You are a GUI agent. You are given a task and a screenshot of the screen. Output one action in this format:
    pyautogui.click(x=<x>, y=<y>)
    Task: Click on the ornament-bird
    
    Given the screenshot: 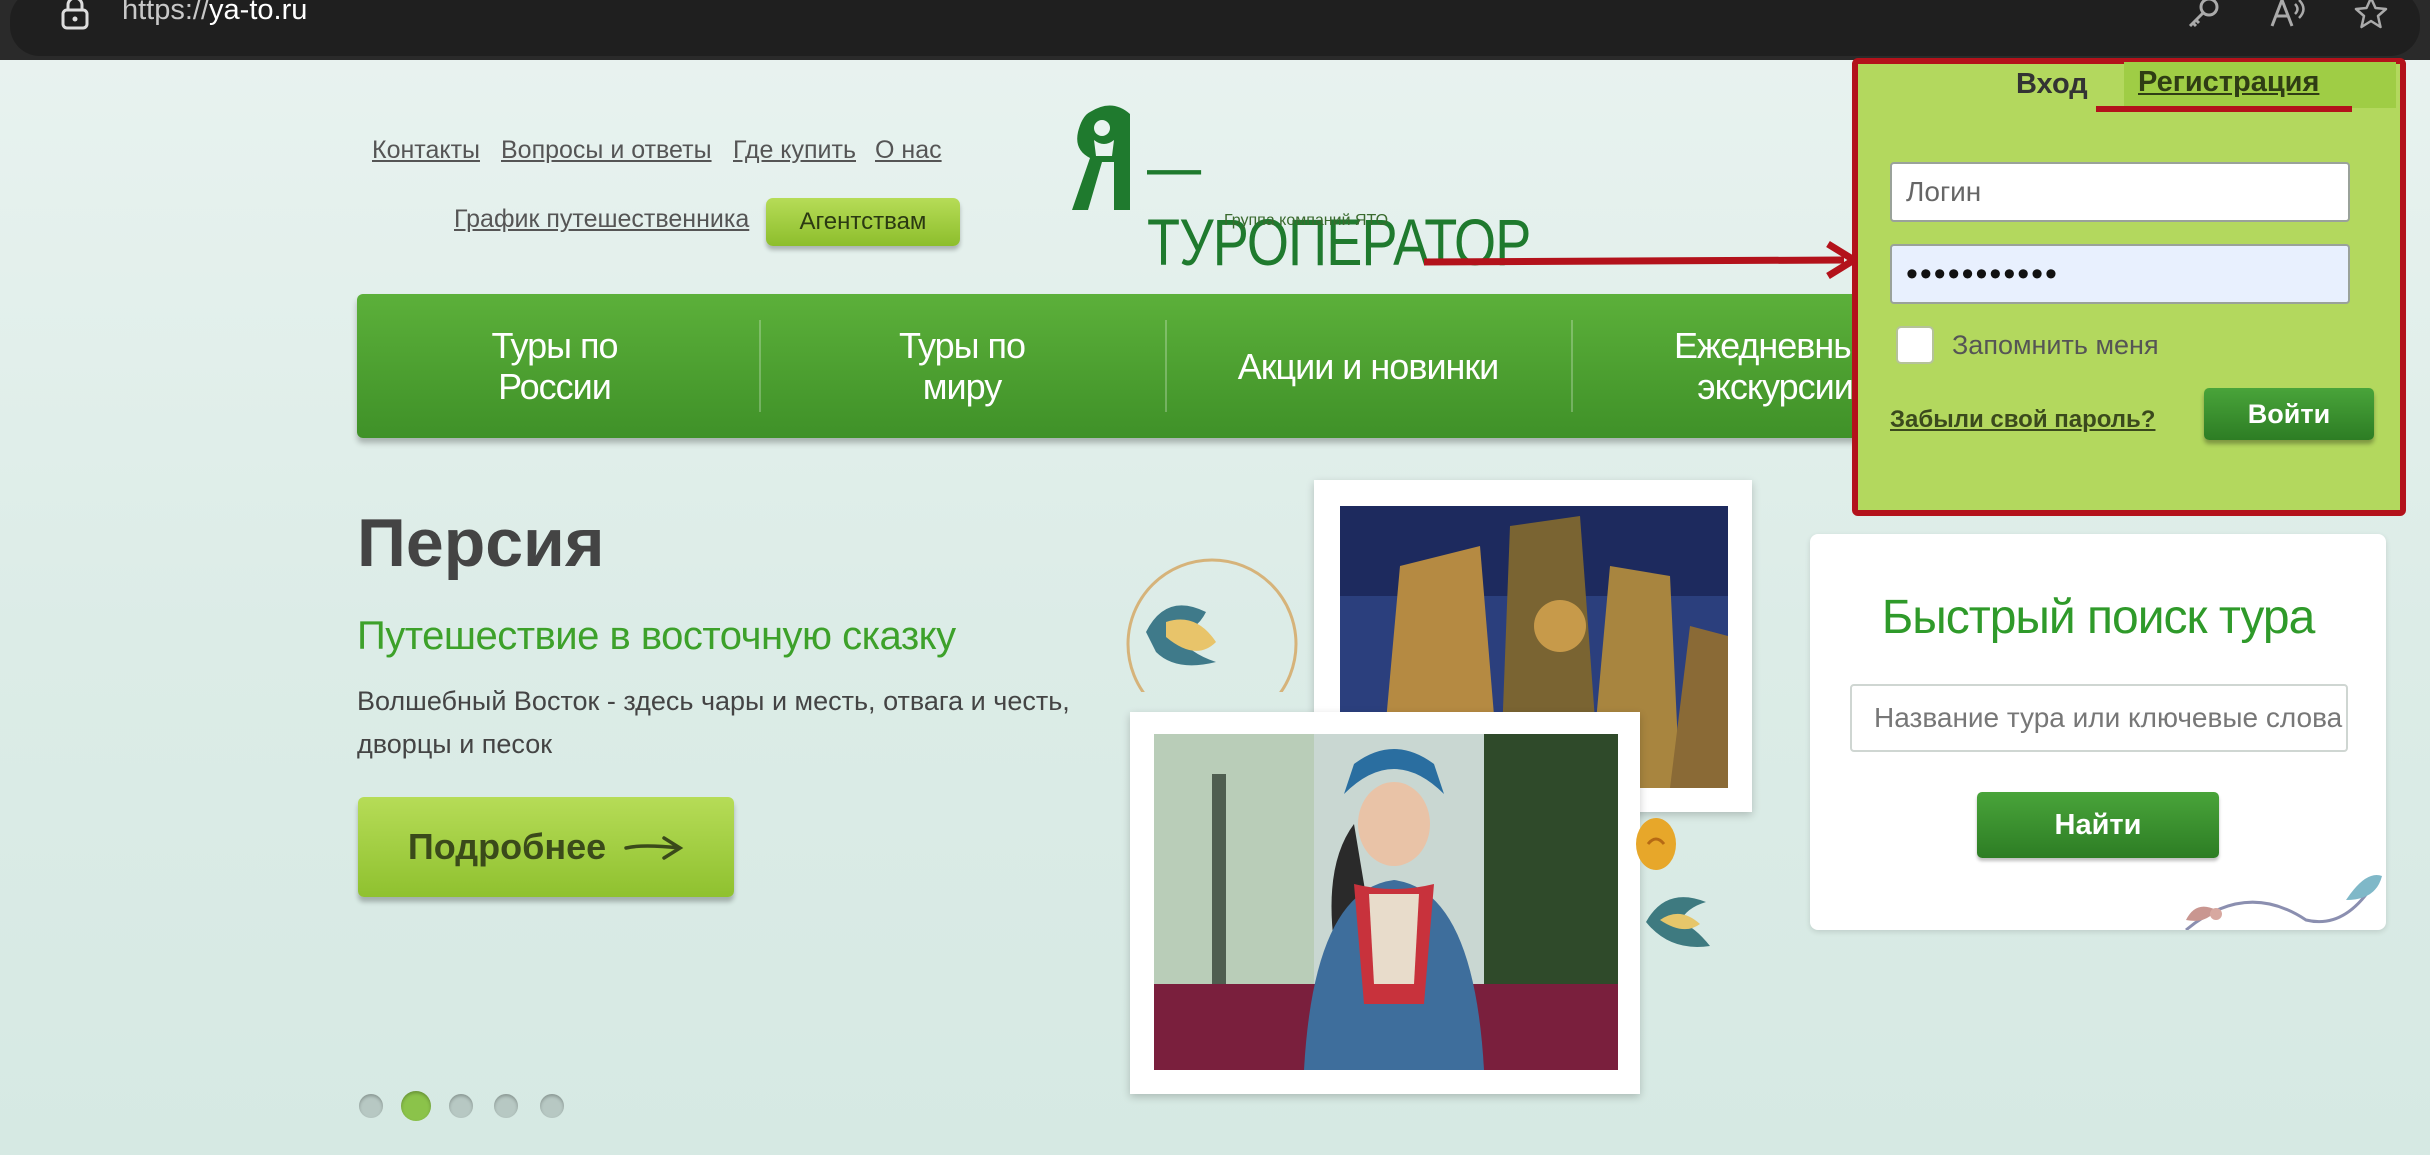 What is the action you would take?
    pyautogui.click(x=1678, y=922)
    